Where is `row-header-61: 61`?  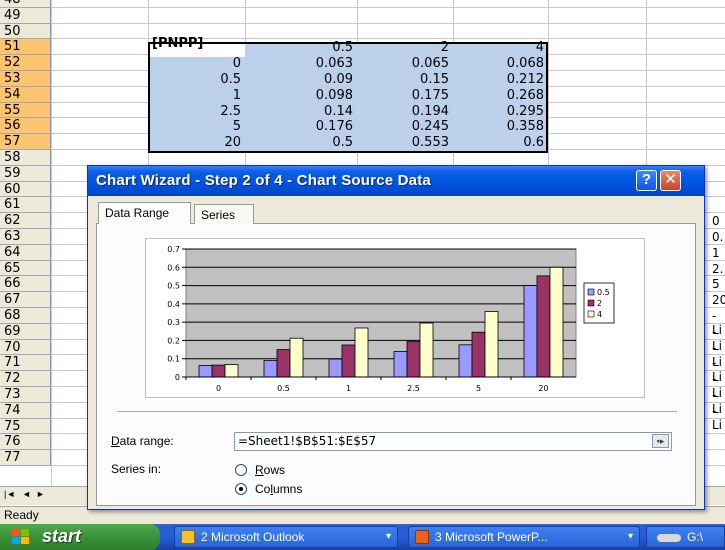 row-header-61: 61 is located at coordinates (25, 205).